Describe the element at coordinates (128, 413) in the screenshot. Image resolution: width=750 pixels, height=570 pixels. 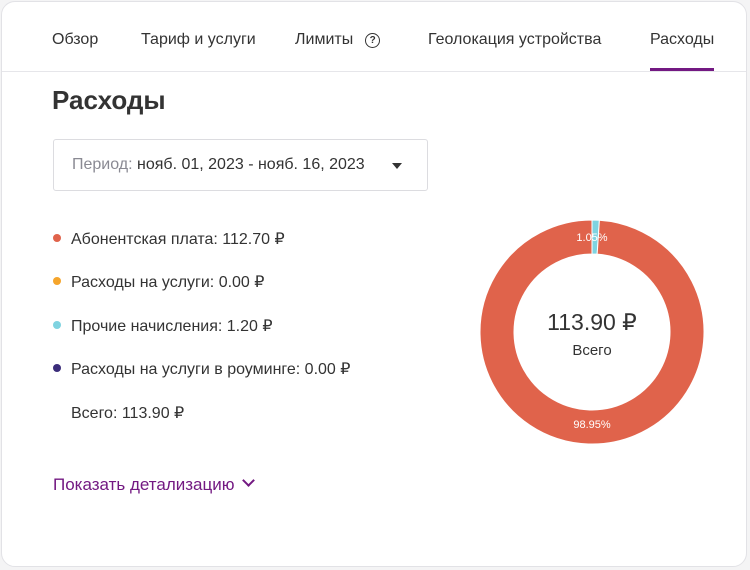
I see `total-line: Всего: 113.90 ₽` at that location.